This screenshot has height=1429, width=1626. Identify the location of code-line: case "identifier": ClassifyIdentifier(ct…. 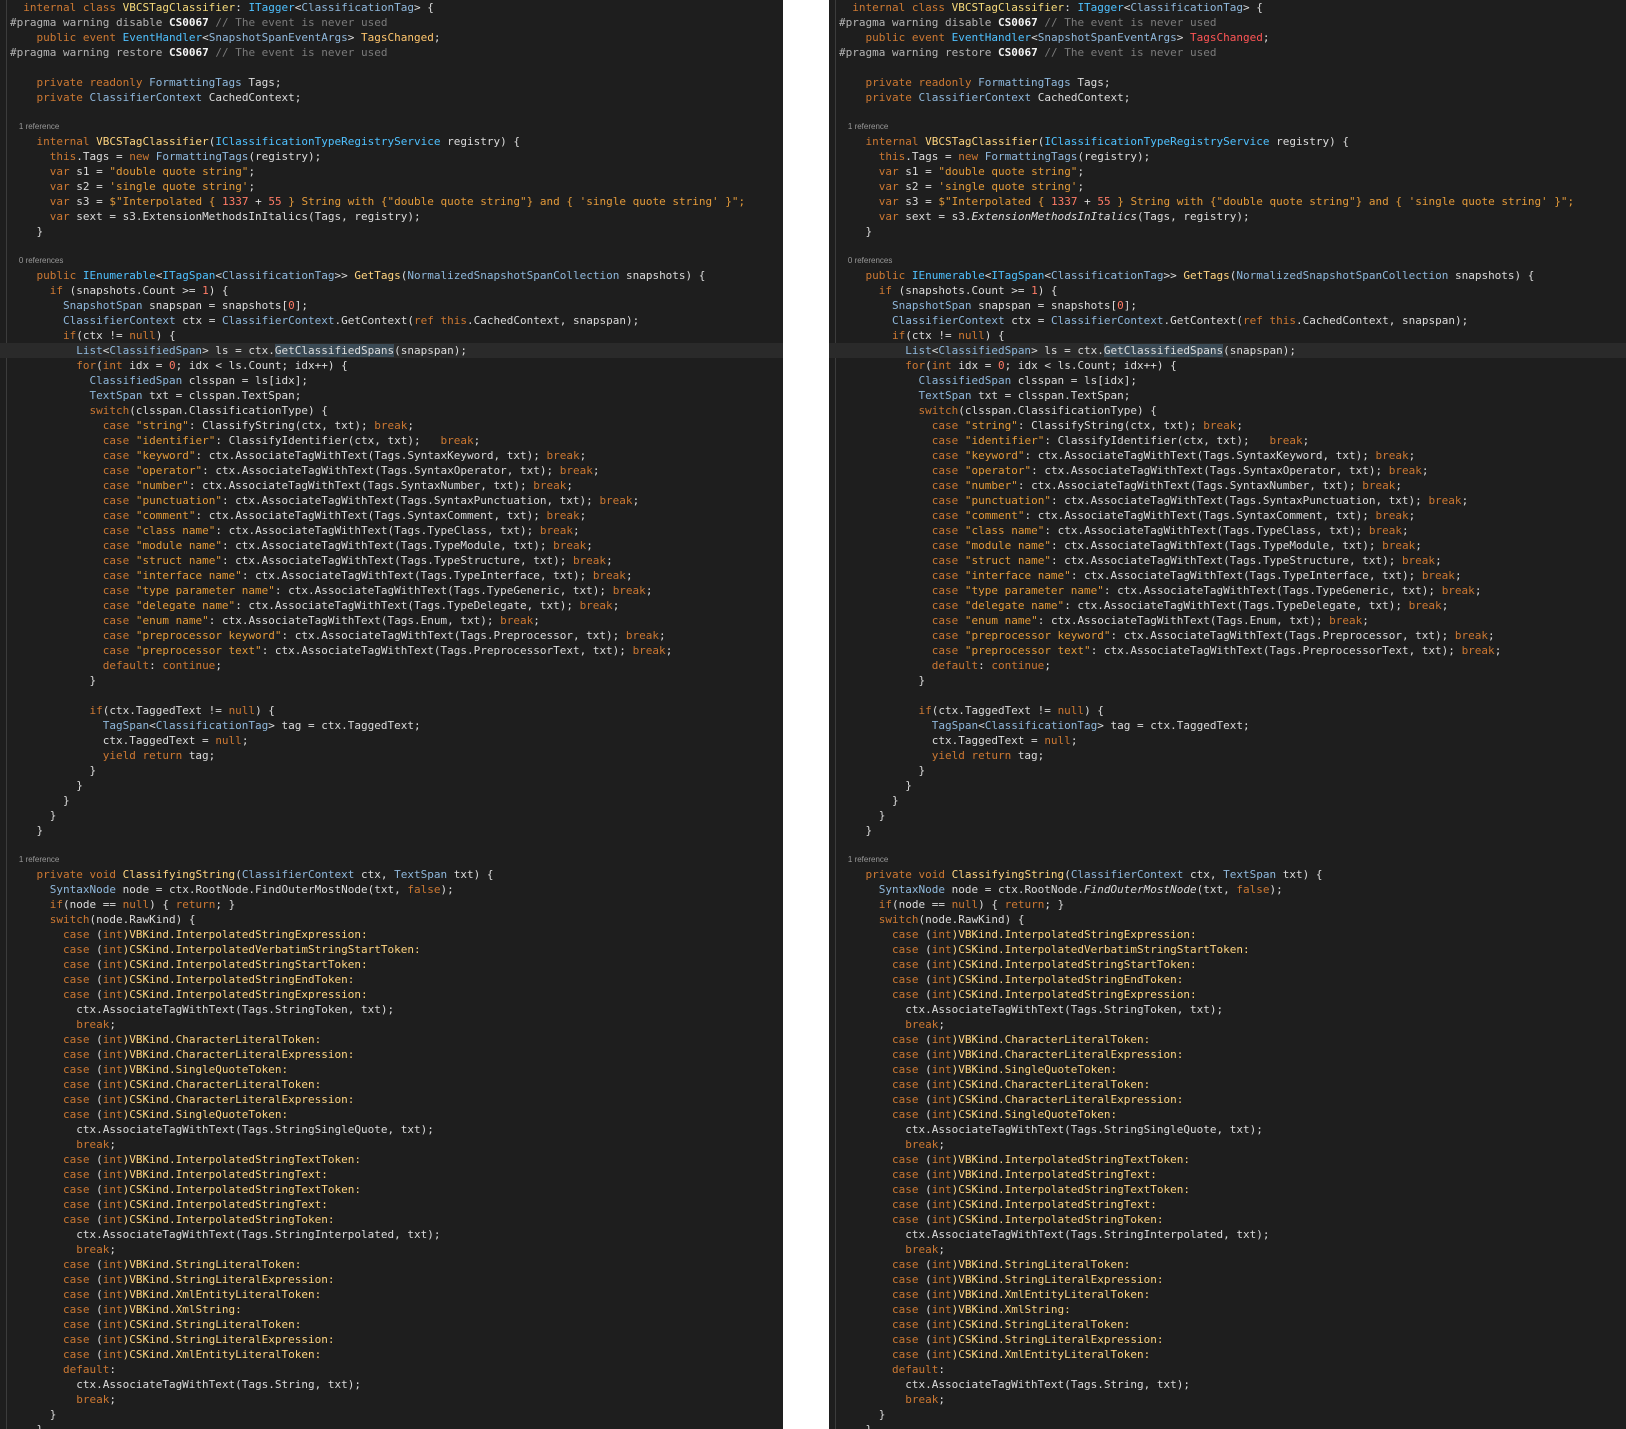
(391, 440).